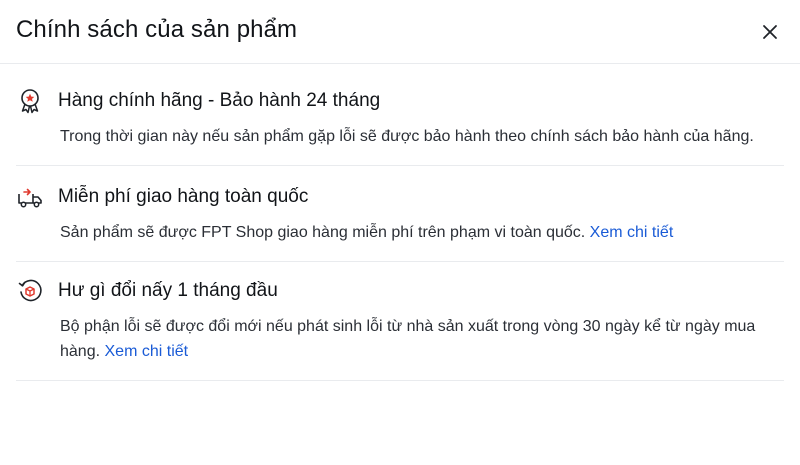 The width and height of the screenshot is (800, 465). Describe the element at coordinates (30, 101) in the screenshot. I see `shield-badge-icon` at that location.